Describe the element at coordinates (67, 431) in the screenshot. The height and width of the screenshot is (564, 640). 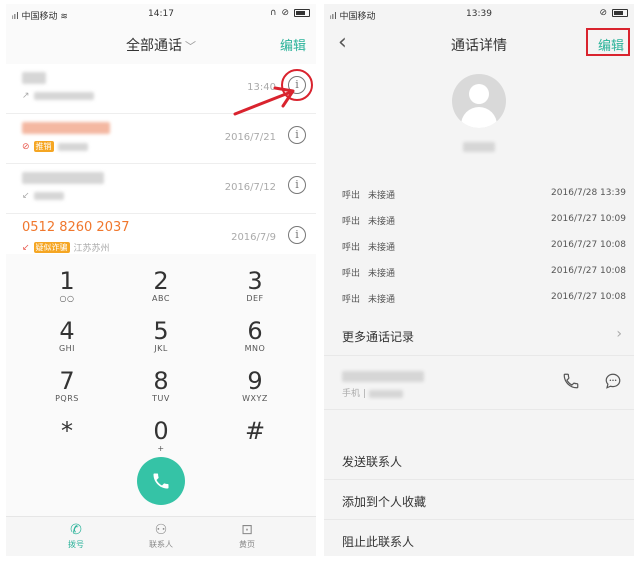
I see `key-digit: *` at that location.